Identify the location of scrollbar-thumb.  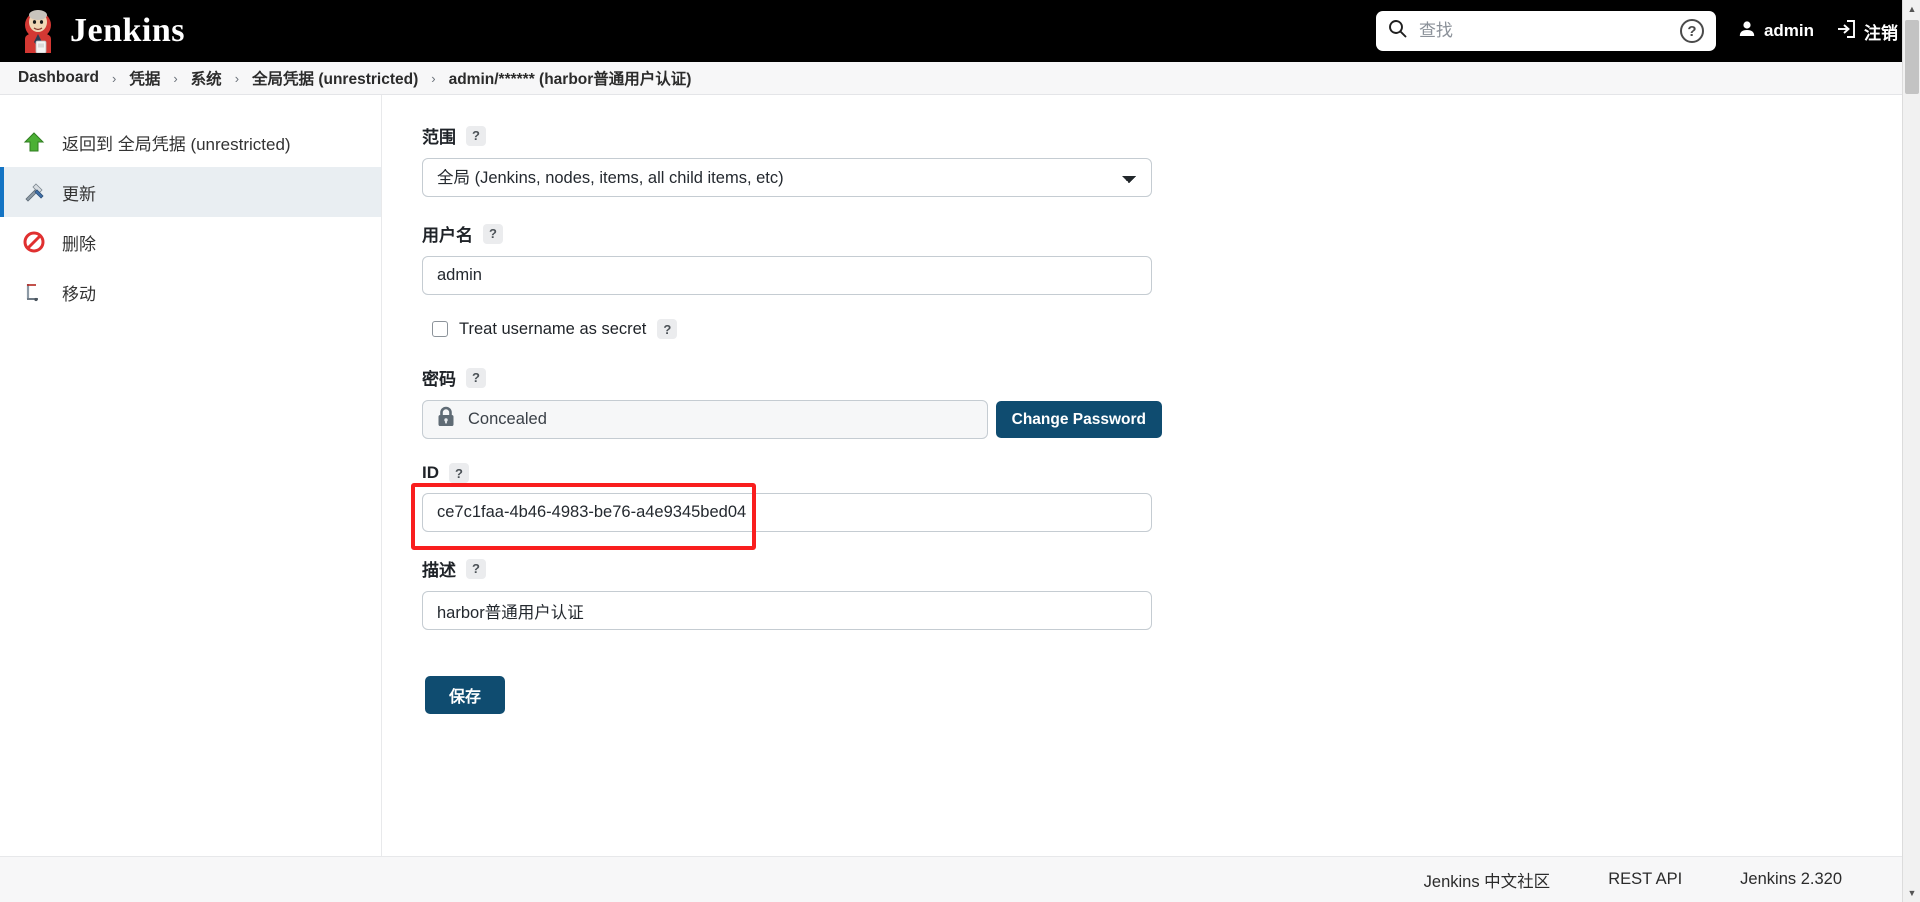
(1912, 57).